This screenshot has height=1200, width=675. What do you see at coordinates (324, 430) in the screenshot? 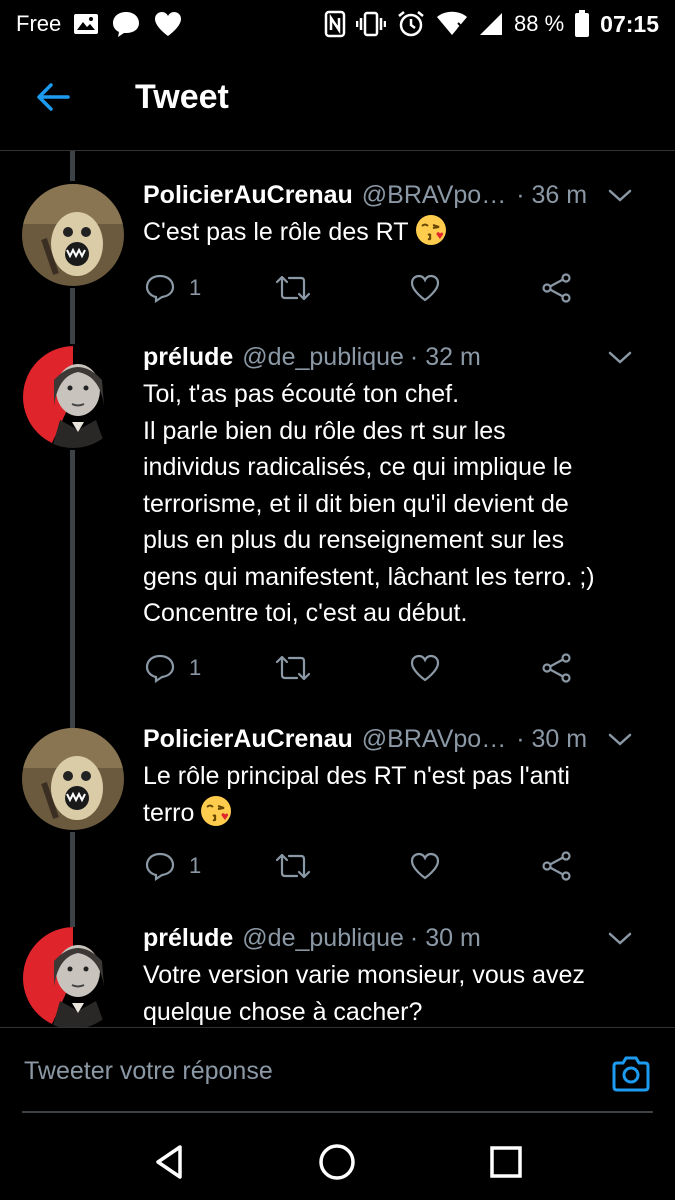
I see `tweet-line: Il parle bien du rôle des rt sur les` at bounding box center [324, 430].